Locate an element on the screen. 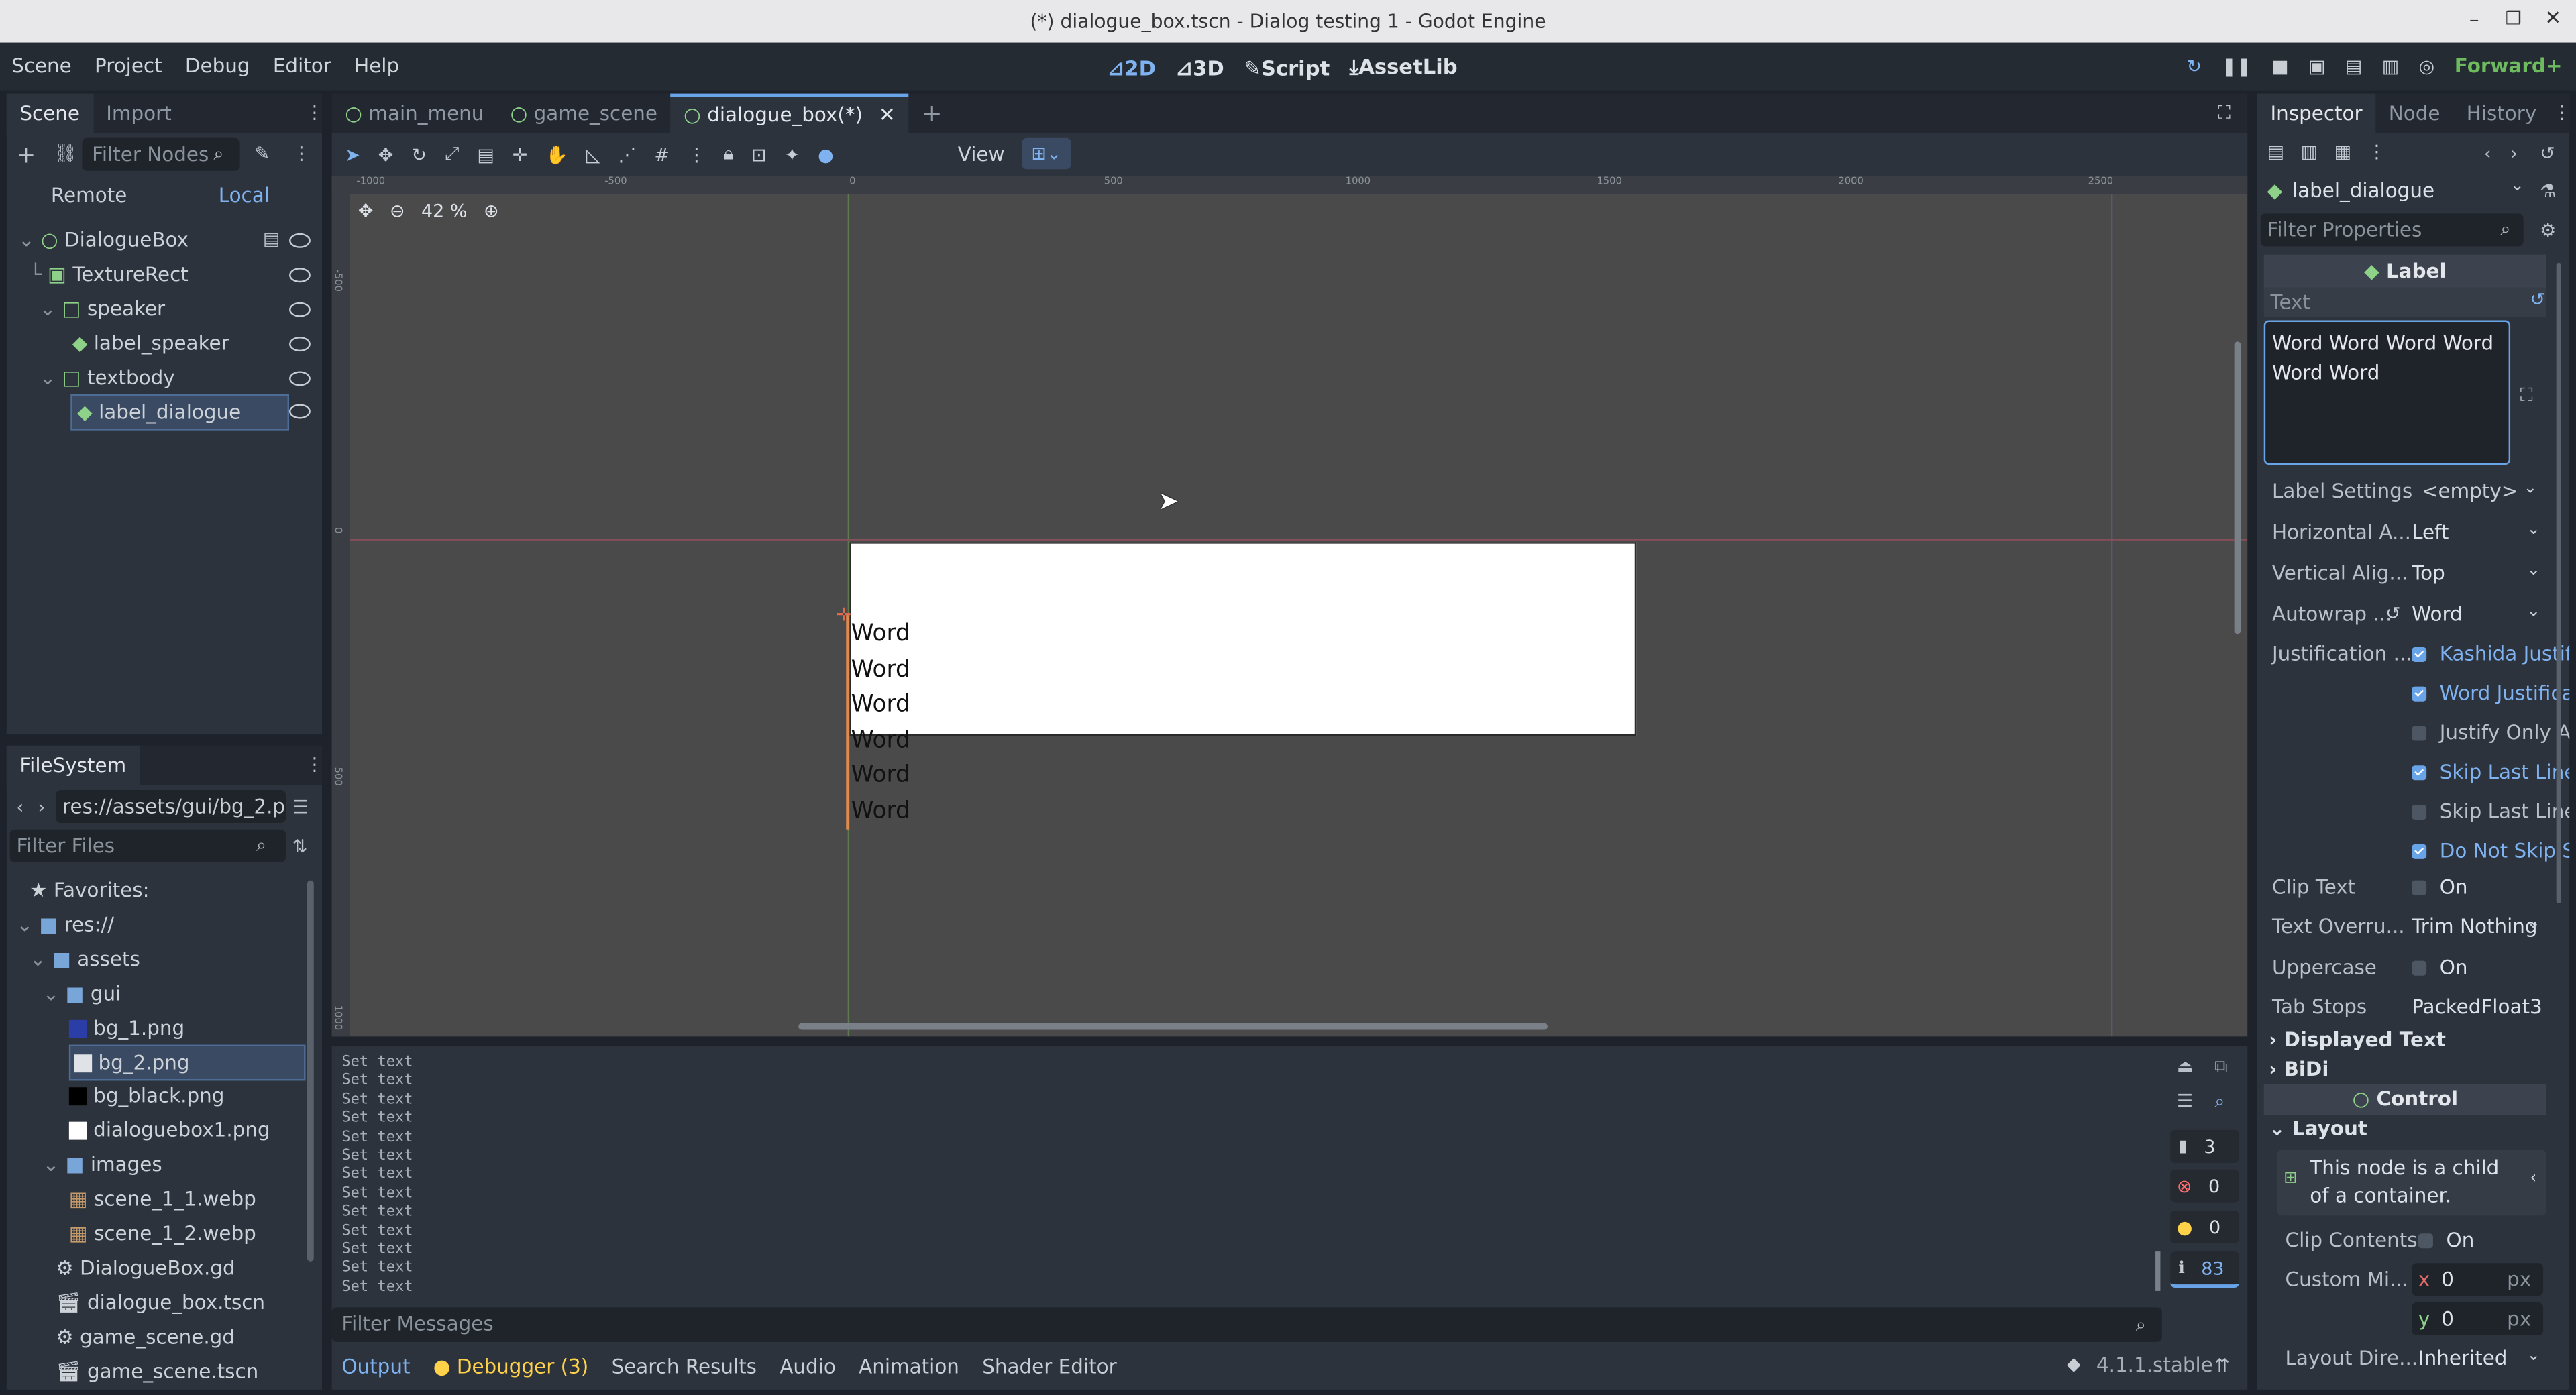 The height and width of the screenshot is (1395, 2576). file-bg2: bg_2.png is located at coordinates (187, 1062).